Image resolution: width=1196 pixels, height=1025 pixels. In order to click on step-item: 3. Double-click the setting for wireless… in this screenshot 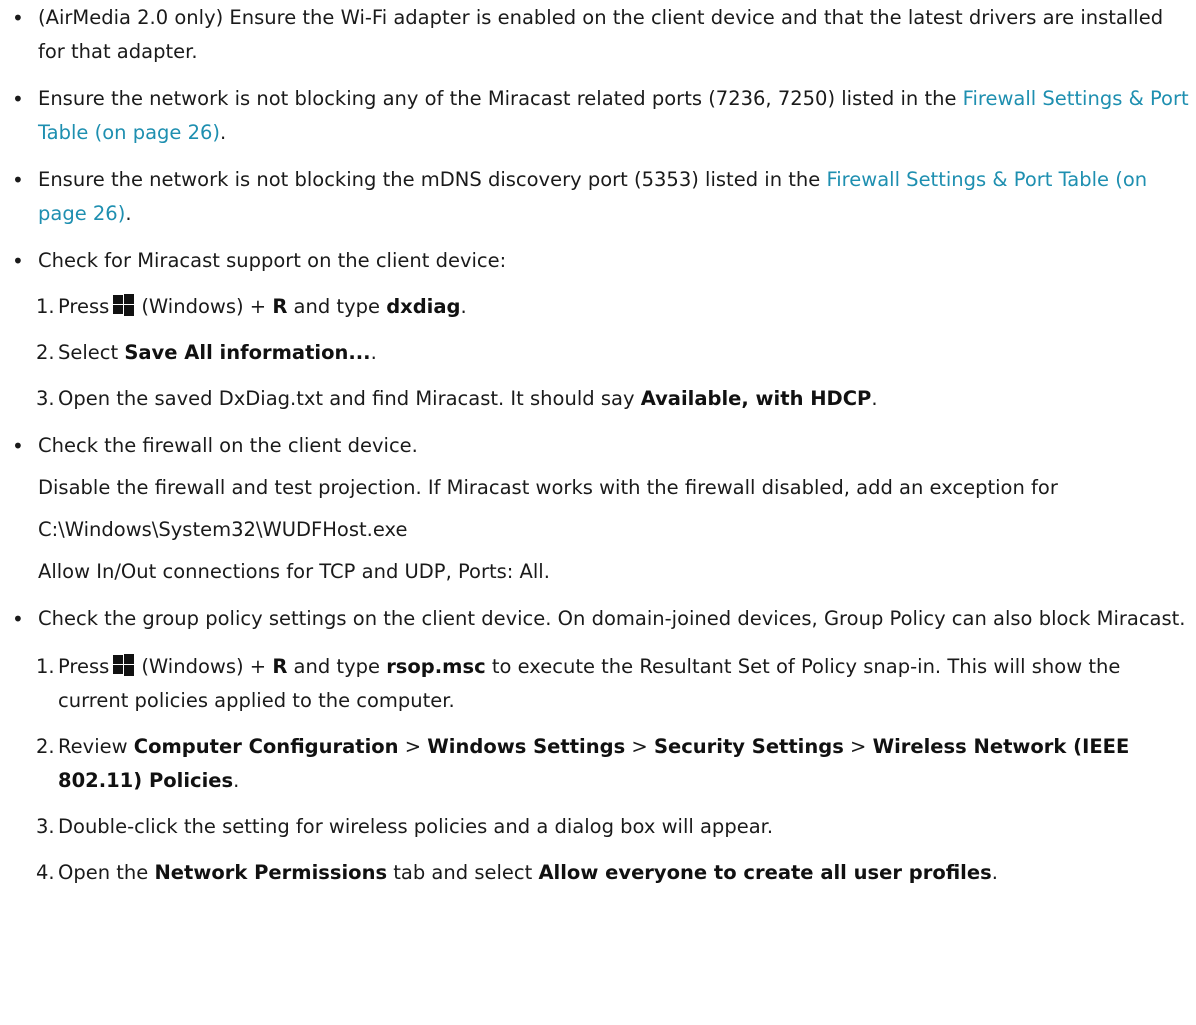, I will do `click(595, 827)`.